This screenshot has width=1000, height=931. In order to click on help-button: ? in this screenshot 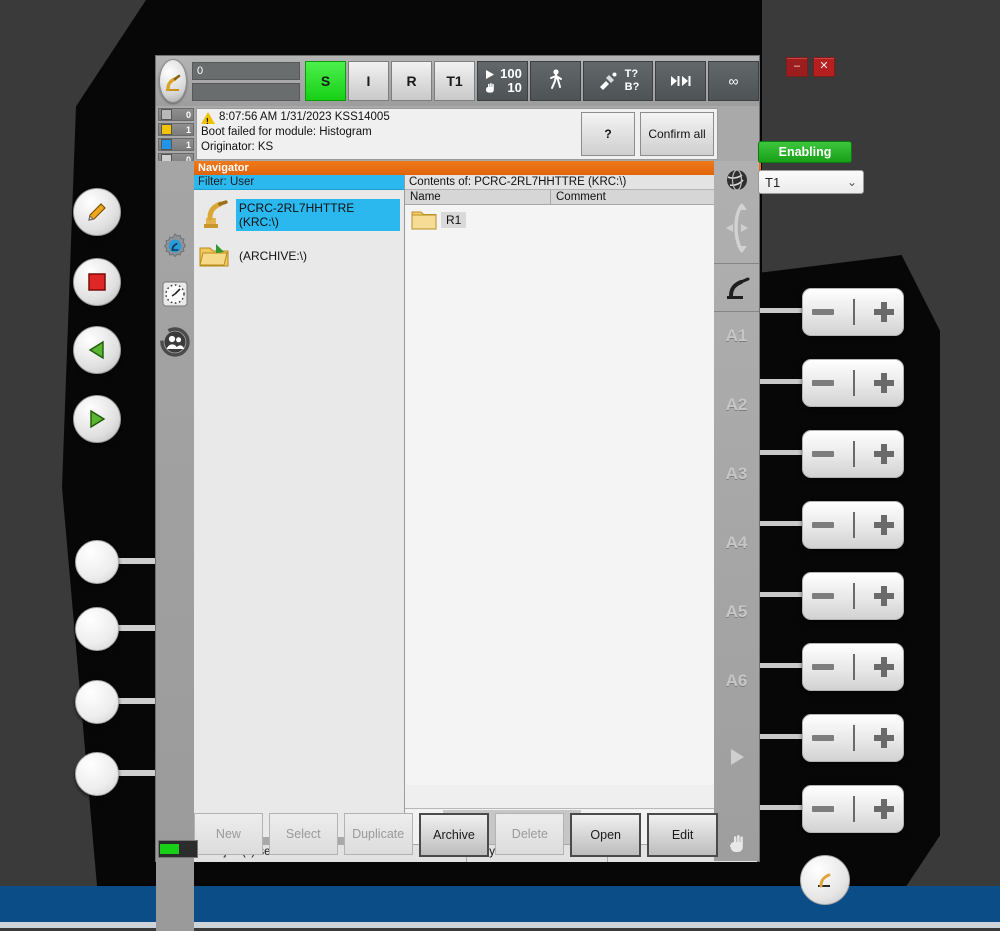, I will do `click(608, 134)`.